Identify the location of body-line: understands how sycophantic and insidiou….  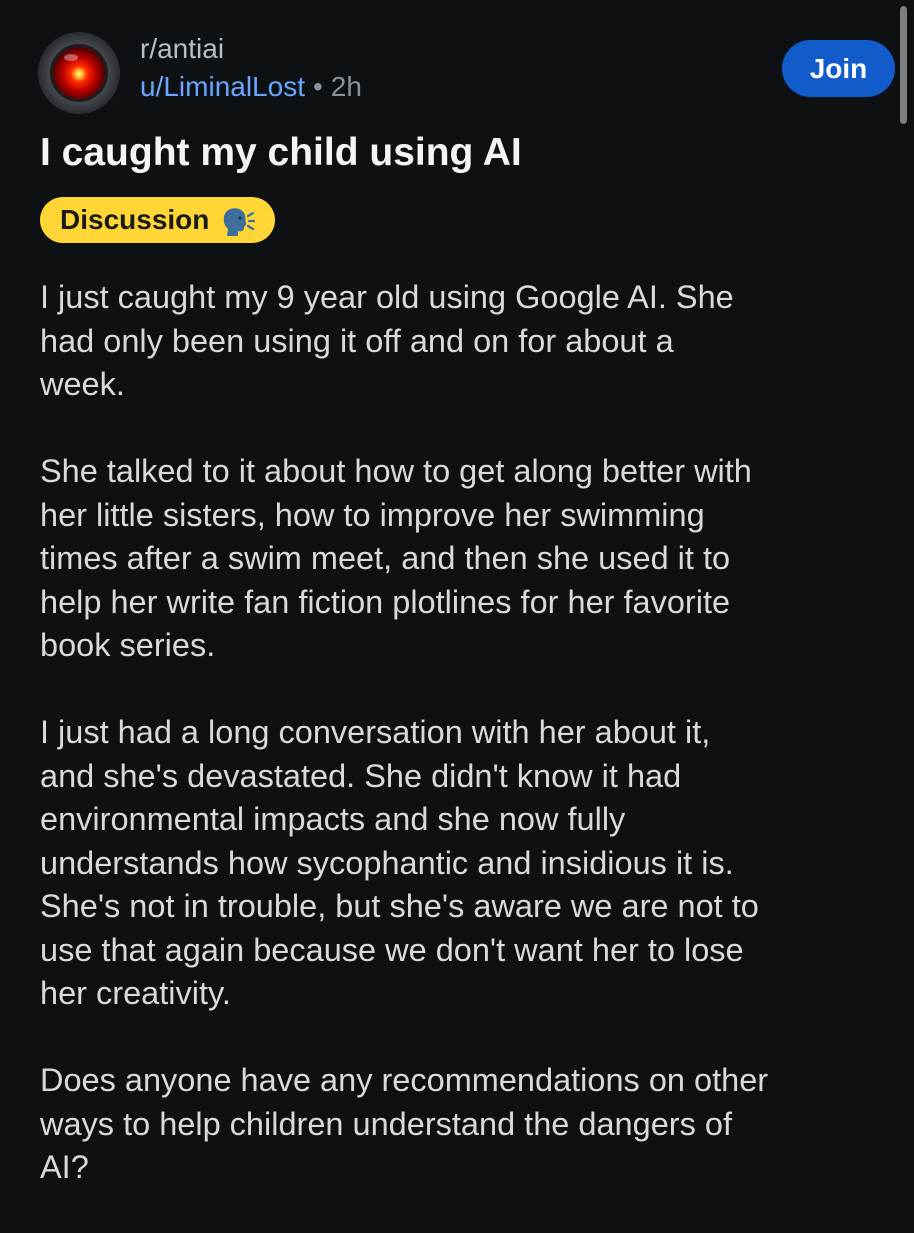
(387, 862).